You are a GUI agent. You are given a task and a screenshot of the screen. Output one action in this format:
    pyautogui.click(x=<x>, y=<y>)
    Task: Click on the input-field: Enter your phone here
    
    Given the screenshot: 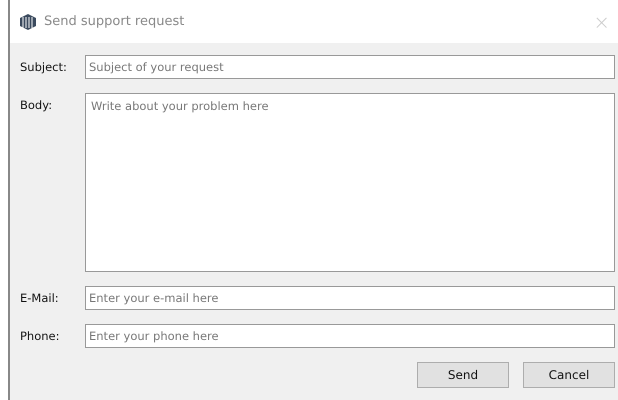 What is the action you would take?
    pyautogui.click(x=350, y=336)
    